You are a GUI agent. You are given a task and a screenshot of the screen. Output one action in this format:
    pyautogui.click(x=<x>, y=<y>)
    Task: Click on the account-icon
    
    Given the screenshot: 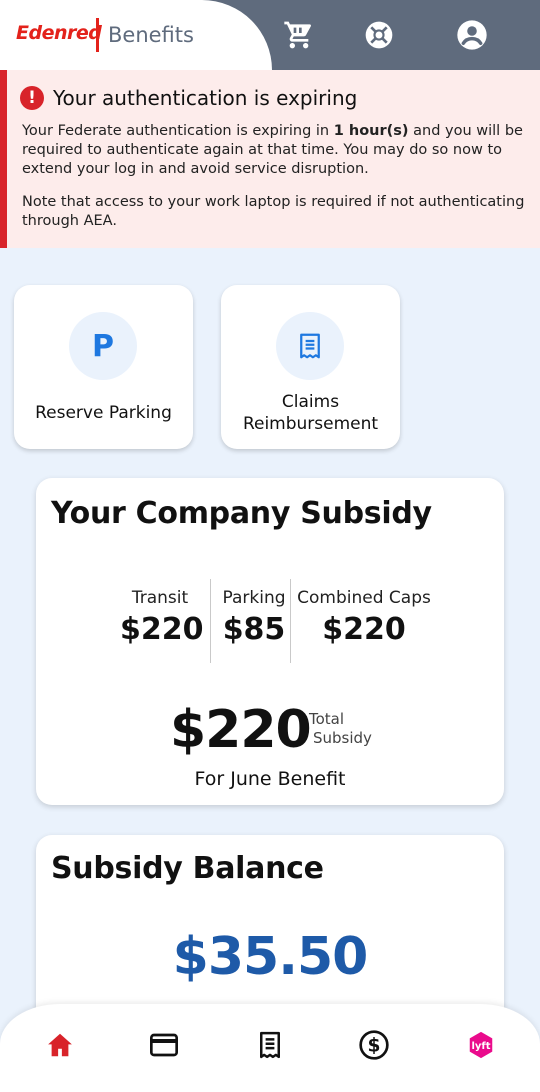 What is the action you would take?
    pyautogui.click(x=472, y=35)
    